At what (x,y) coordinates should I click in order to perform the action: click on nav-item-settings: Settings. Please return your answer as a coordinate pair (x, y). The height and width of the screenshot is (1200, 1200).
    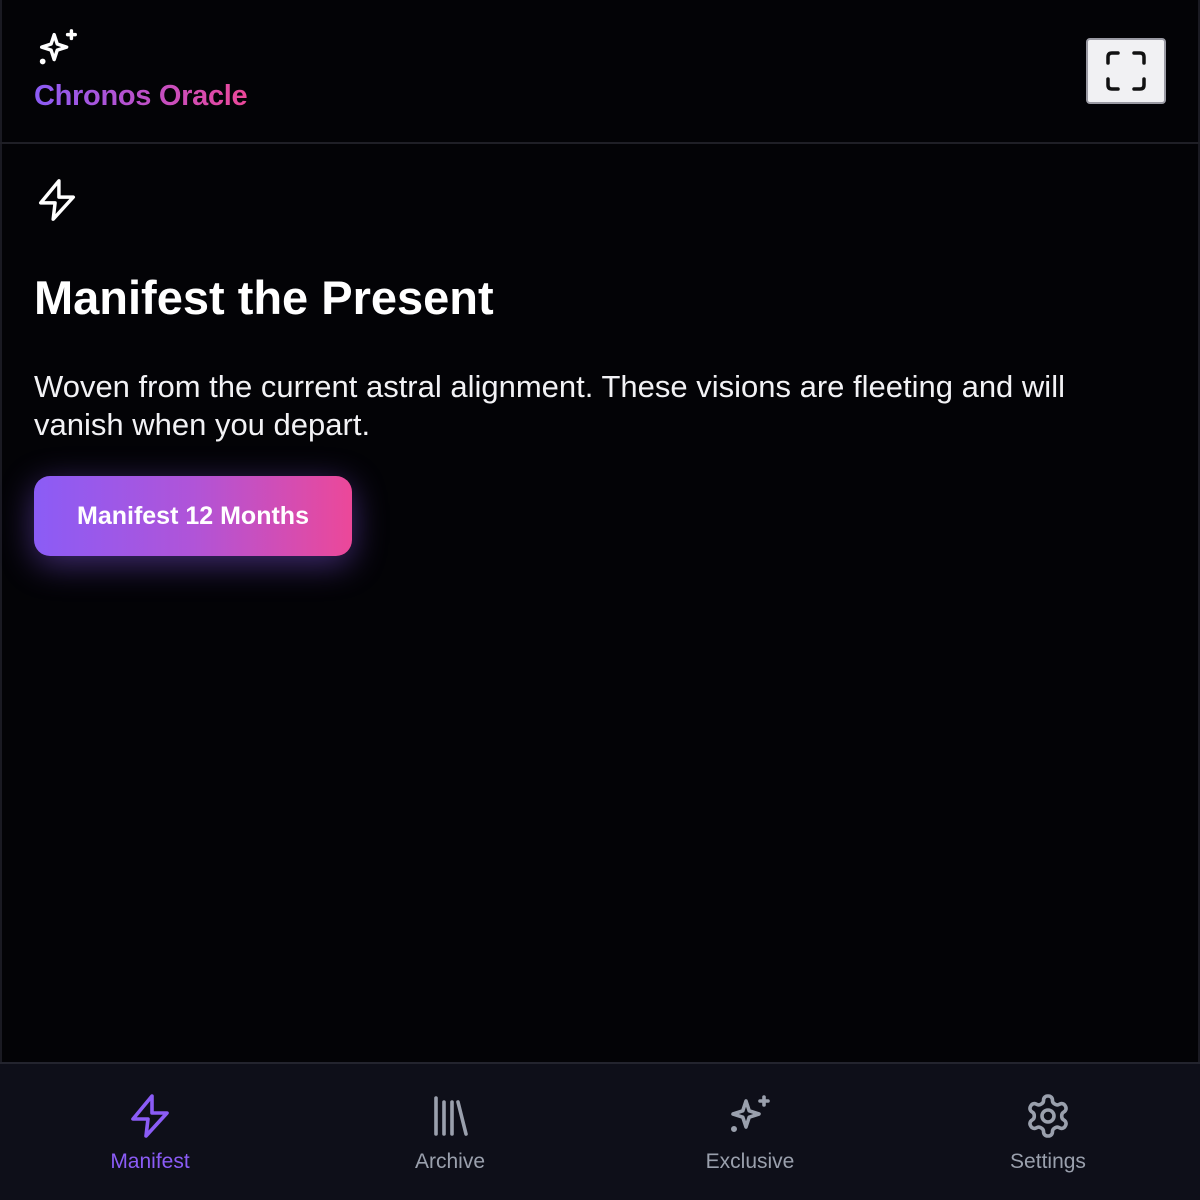
    Looking at the image, I should click on (1048, 1132).